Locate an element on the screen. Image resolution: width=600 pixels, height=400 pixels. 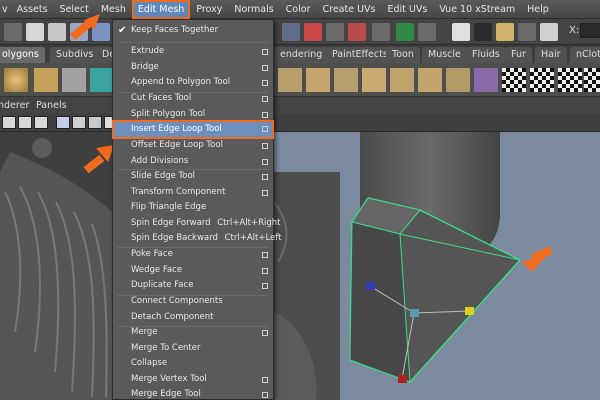
menu-item-label: Insert Edge Loop Tool is located at coordinates (176, 129).